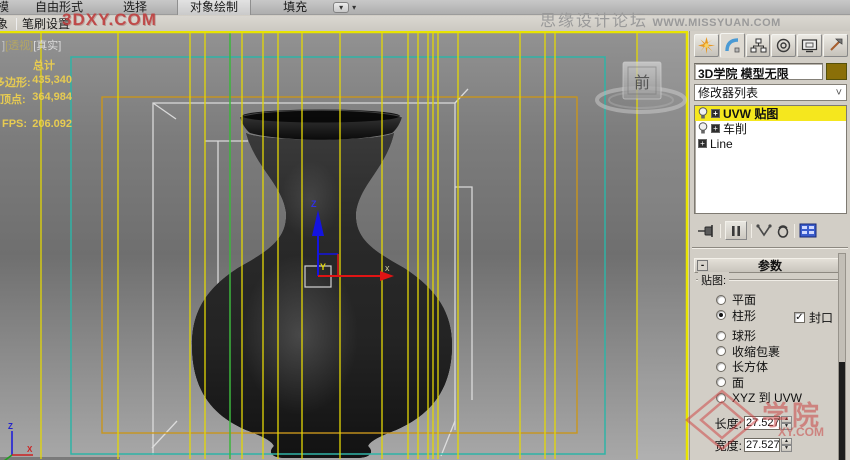  I want to click on rollout-title: 参数, so click(769, 266).